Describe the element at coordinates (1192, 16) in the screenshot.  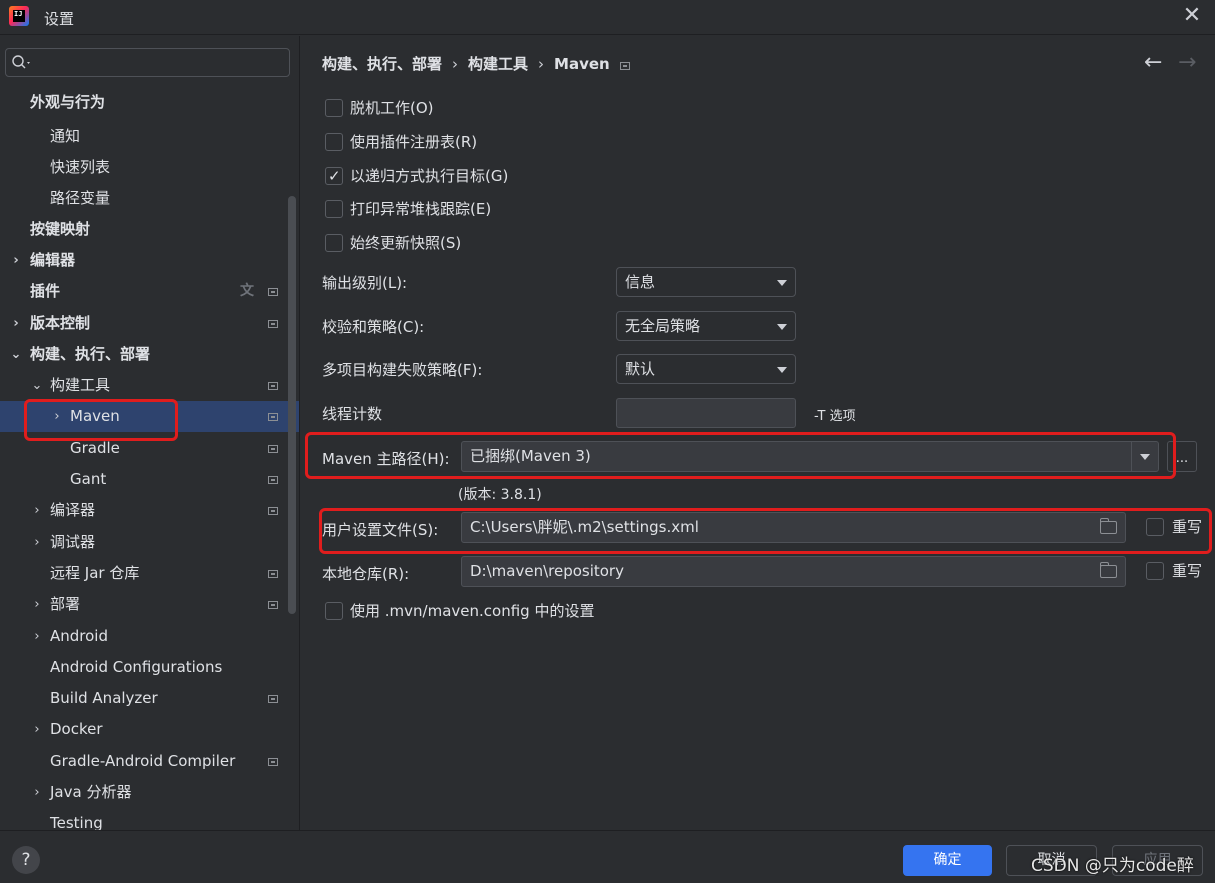
I see `close-icon: ✕` at that location.